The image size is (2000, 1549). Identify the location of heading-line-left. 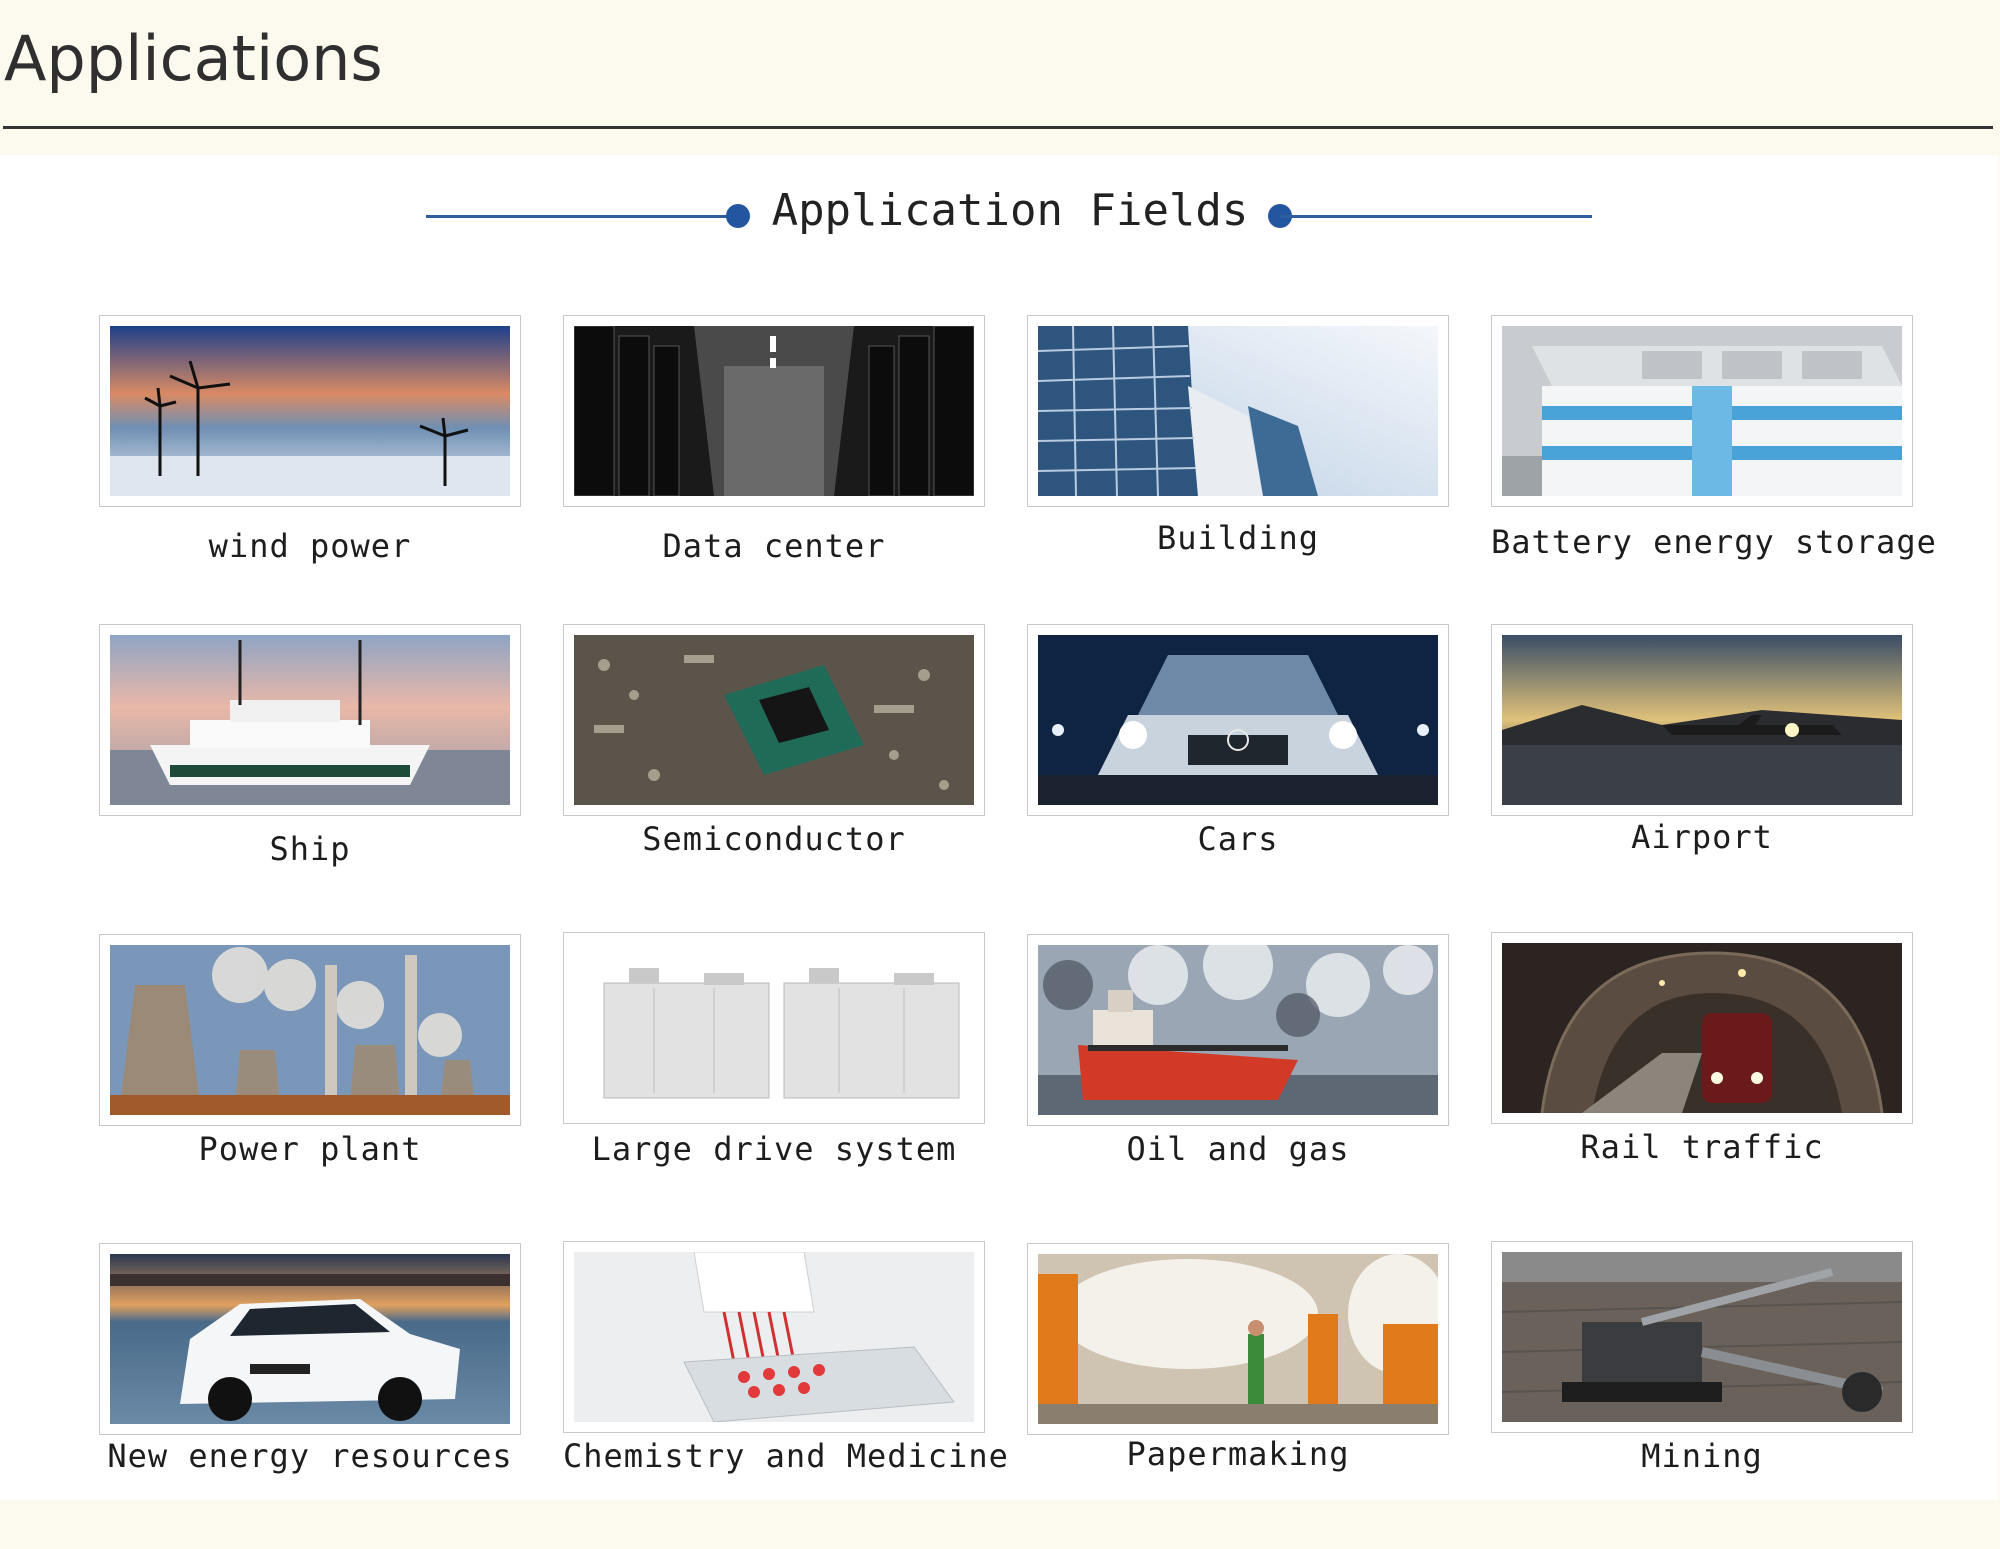
(582, 216).